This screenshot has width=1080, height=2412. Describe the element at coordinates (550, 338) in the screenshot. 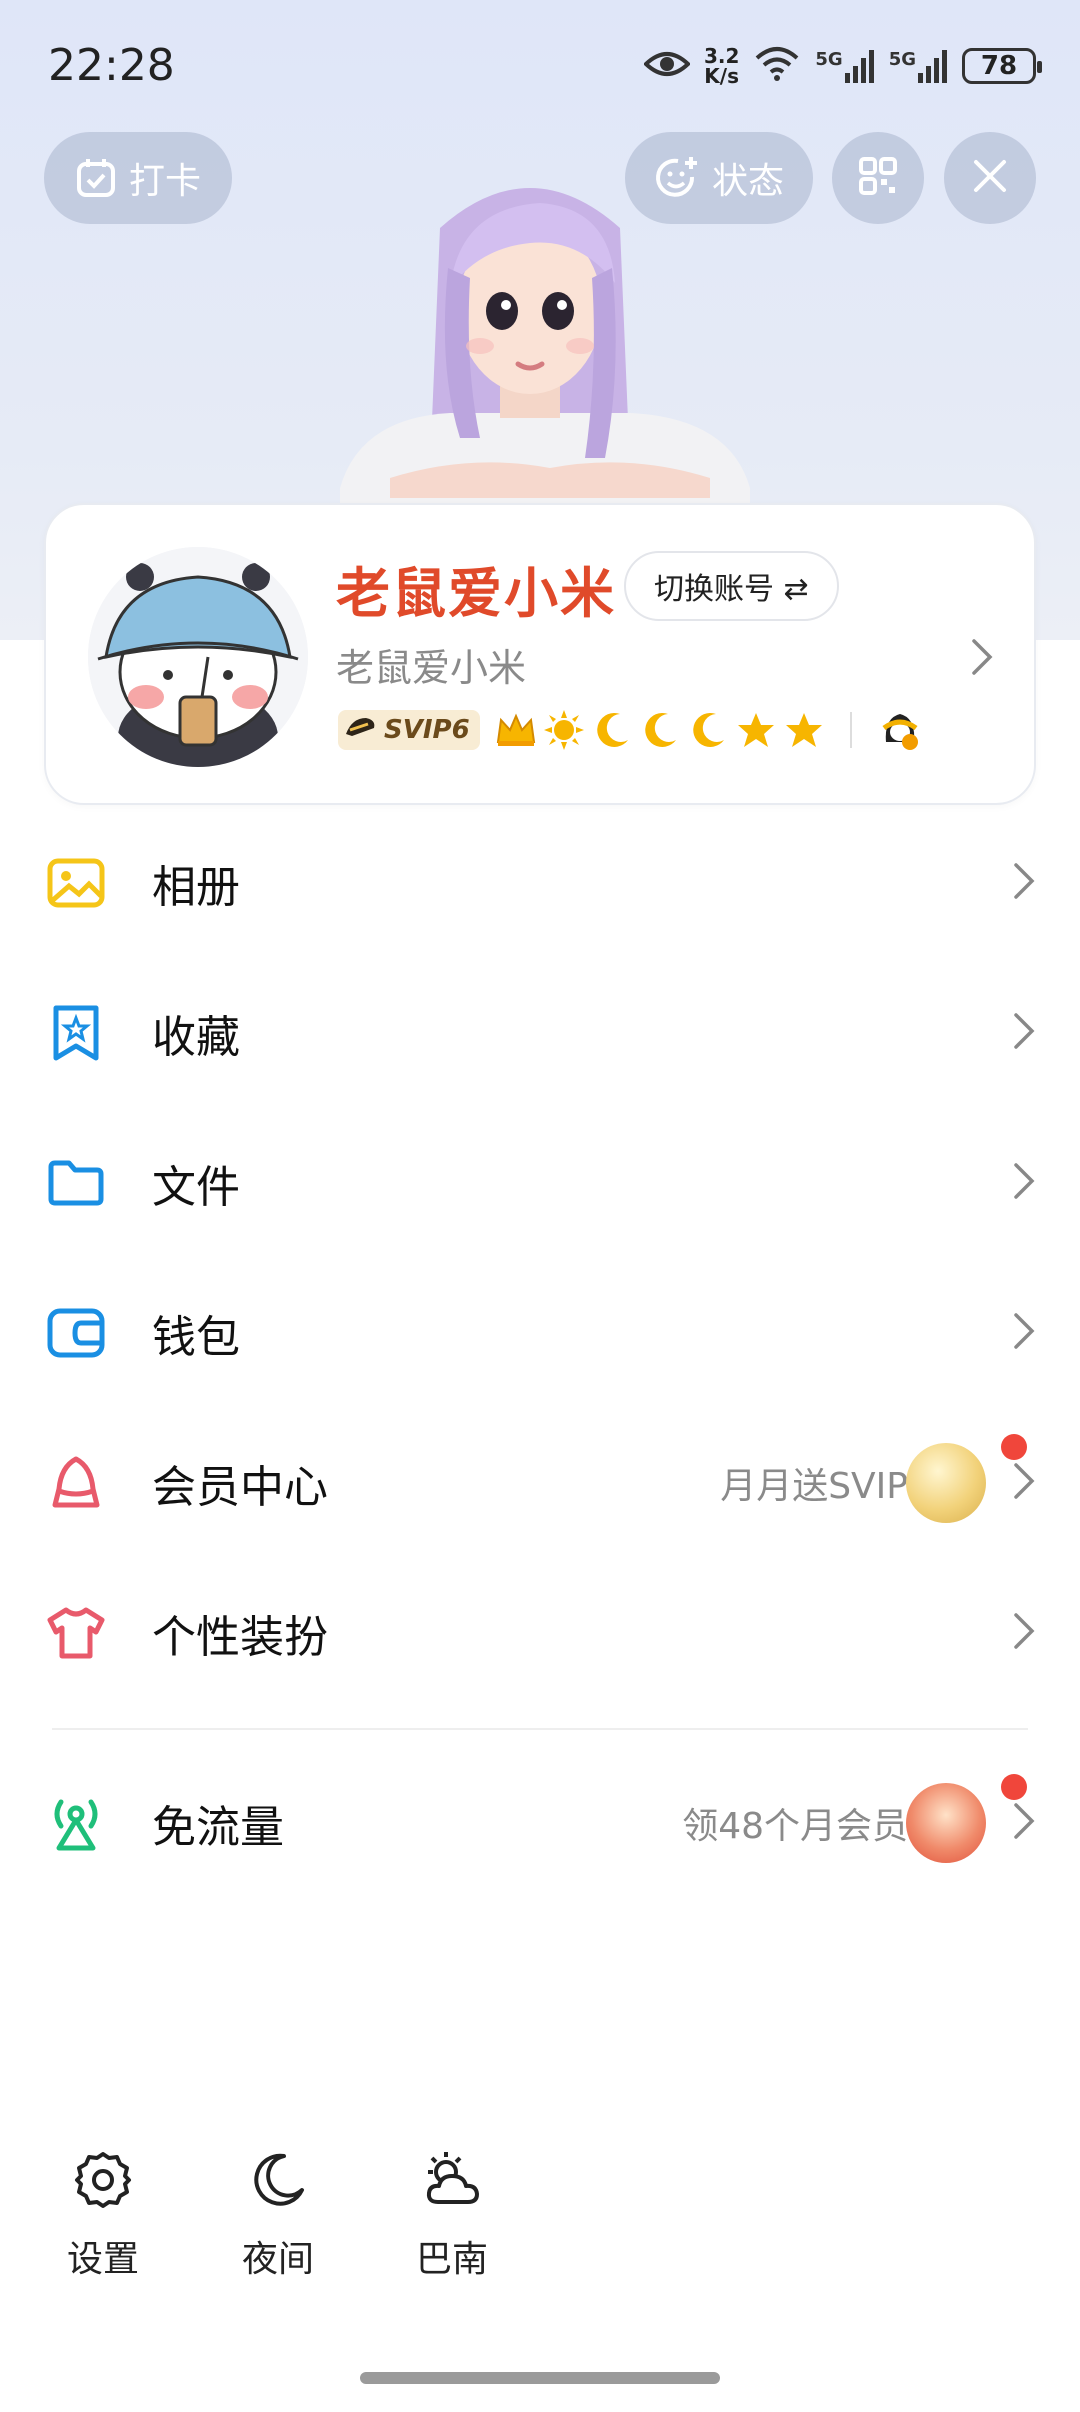

I see `avatar-figure` at that location.